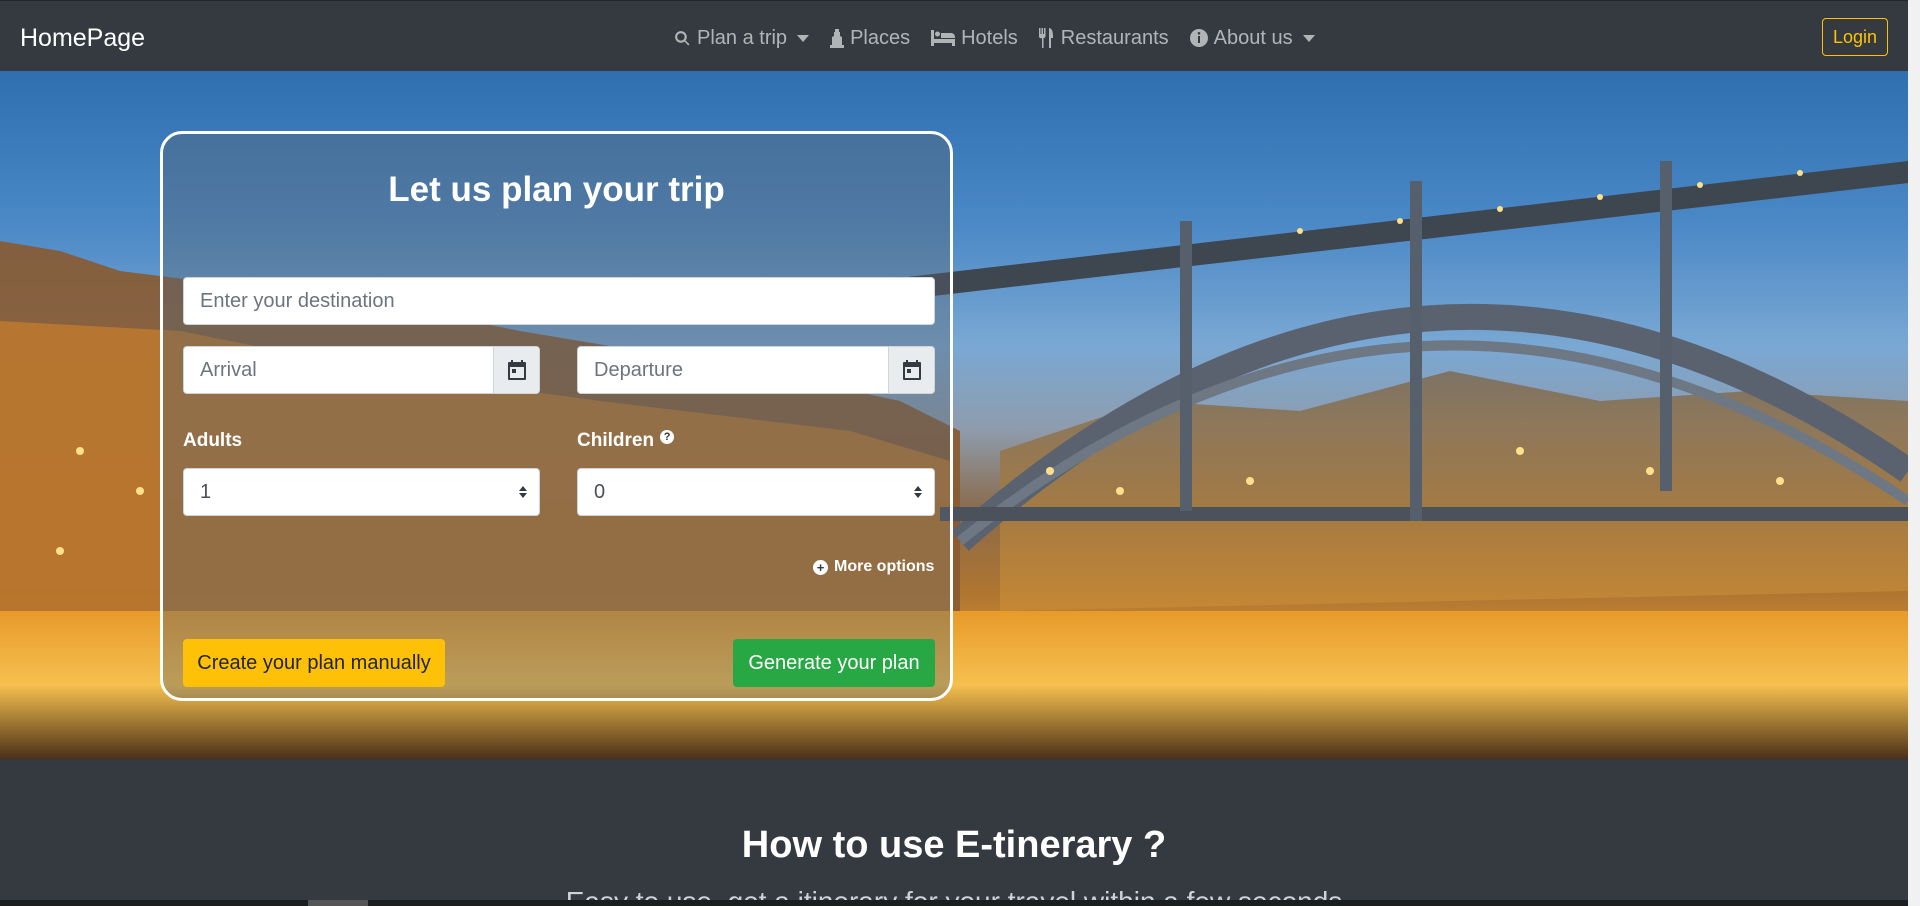 The height and width of the screenshot is (906, 1920). I want to click on more-options-label: More options, so click(884, 566).